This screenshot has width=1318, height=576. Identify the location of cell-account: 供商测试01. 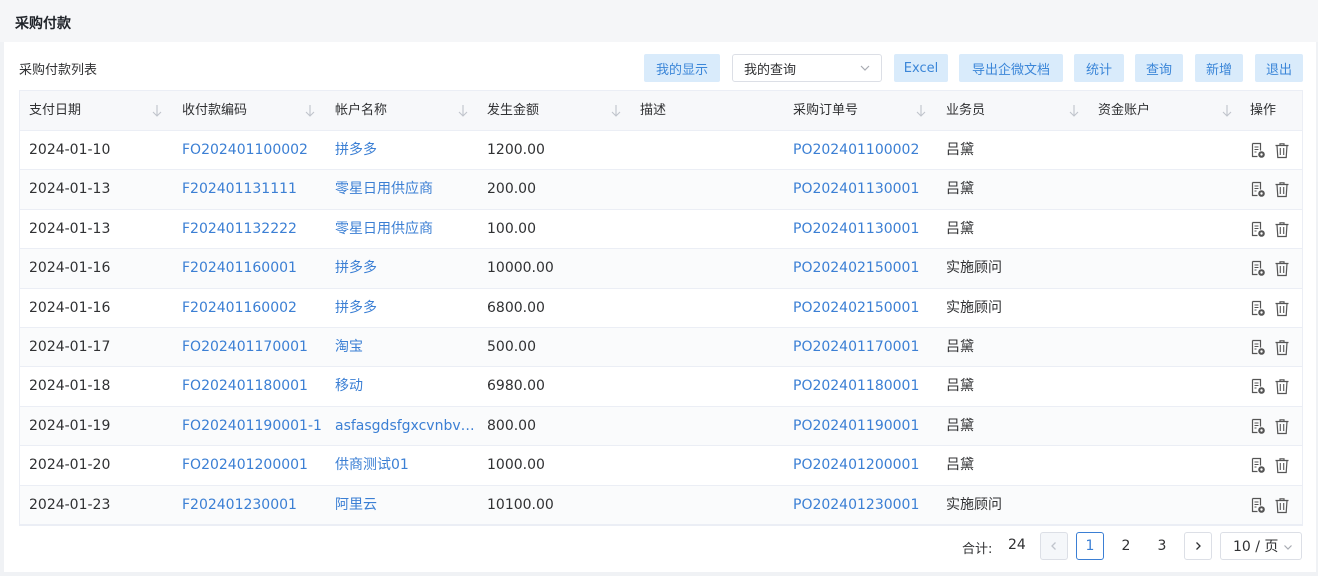
(407, 465).